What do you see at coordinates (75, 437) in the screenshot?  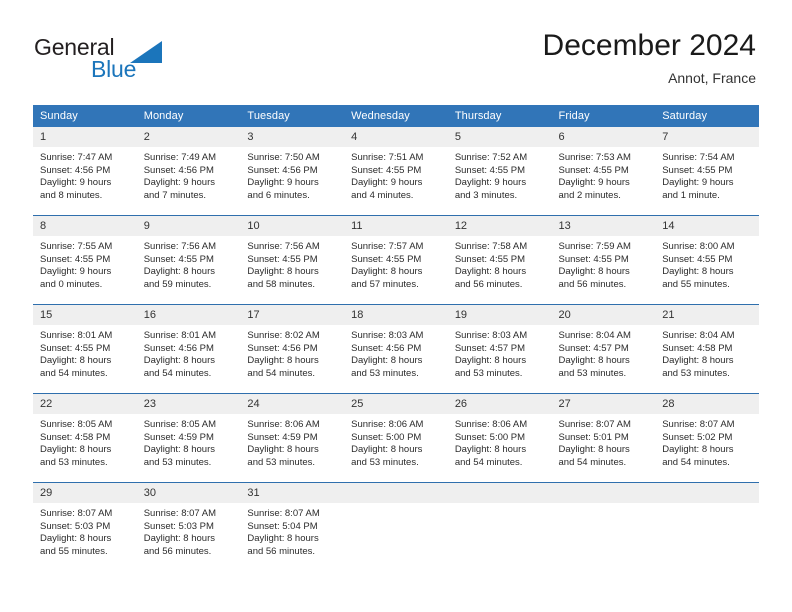 I see `sunset-text: Sunset: 4:58 PM` at bounding box center [75, 437].